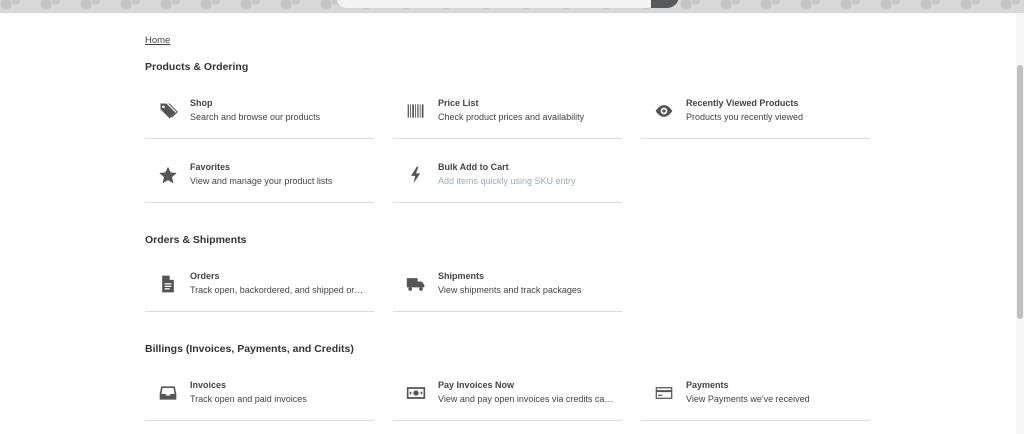  What do you see at coordinates (196, 240) in the screenshot?
I see `section-title-orders: Orders & Shipments` at bounding box center [196, 240].